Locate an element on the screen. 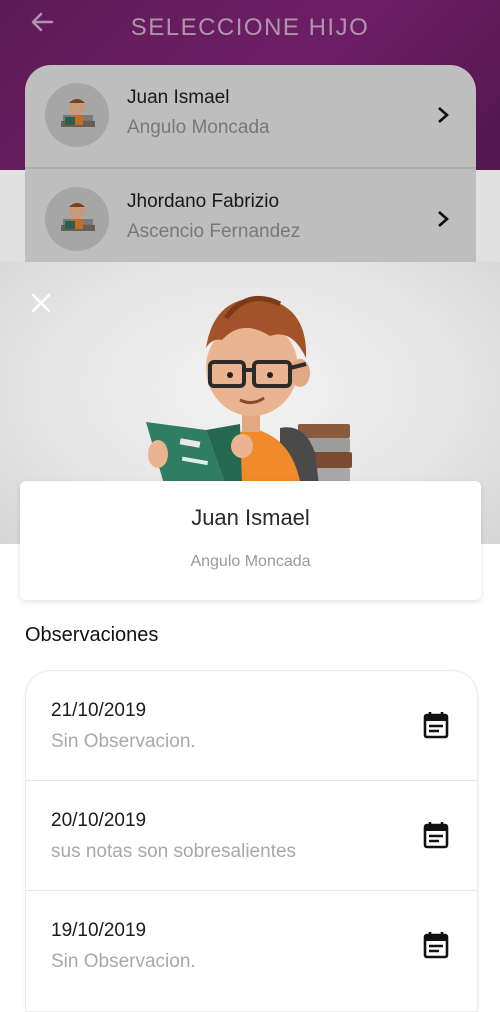 Image resolution: width=500 pixels, height=1012 pixels. observation-date: 19/10/2019 is located at coordinates (99, 930).